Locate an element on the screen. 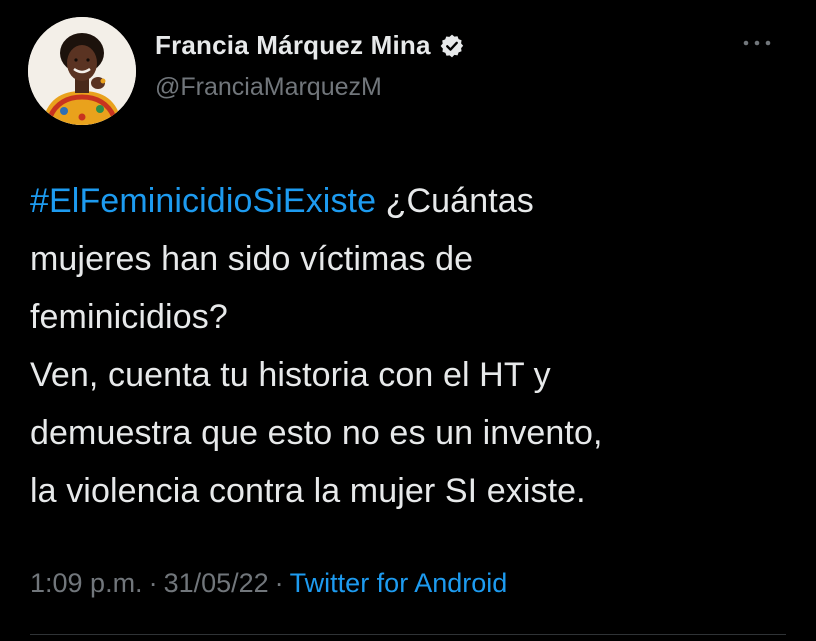 This screenshot has height=641, width=816. author-handle: @FranciaMarquezM is located at coordinates (268, 87).